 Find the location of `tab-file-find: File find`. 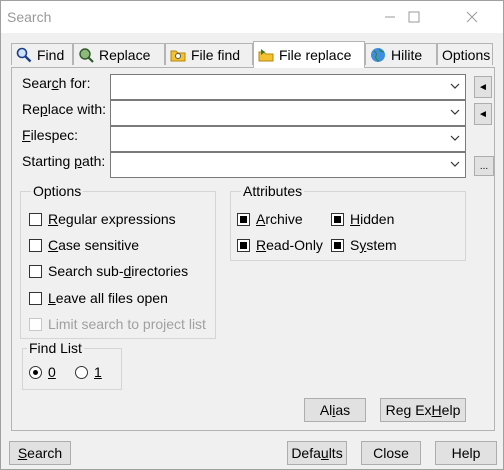

tab-file-find: File find is located at coordinates (209, 54).